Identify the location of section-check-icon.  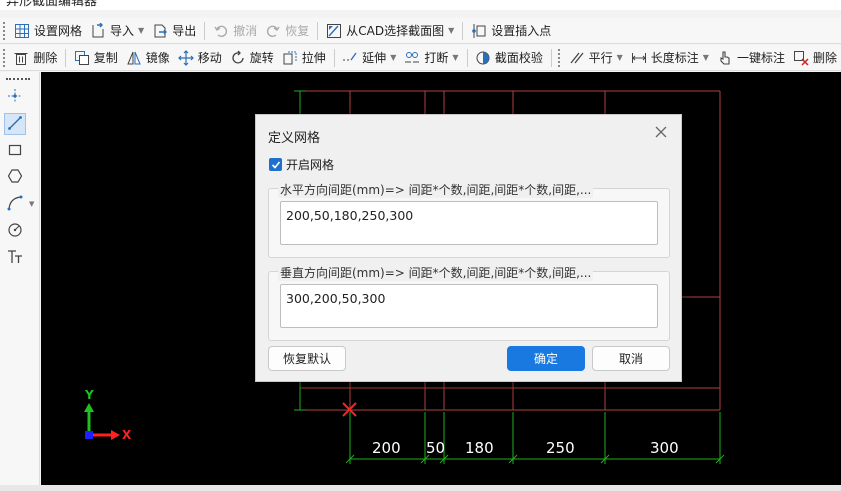
(483, 58).